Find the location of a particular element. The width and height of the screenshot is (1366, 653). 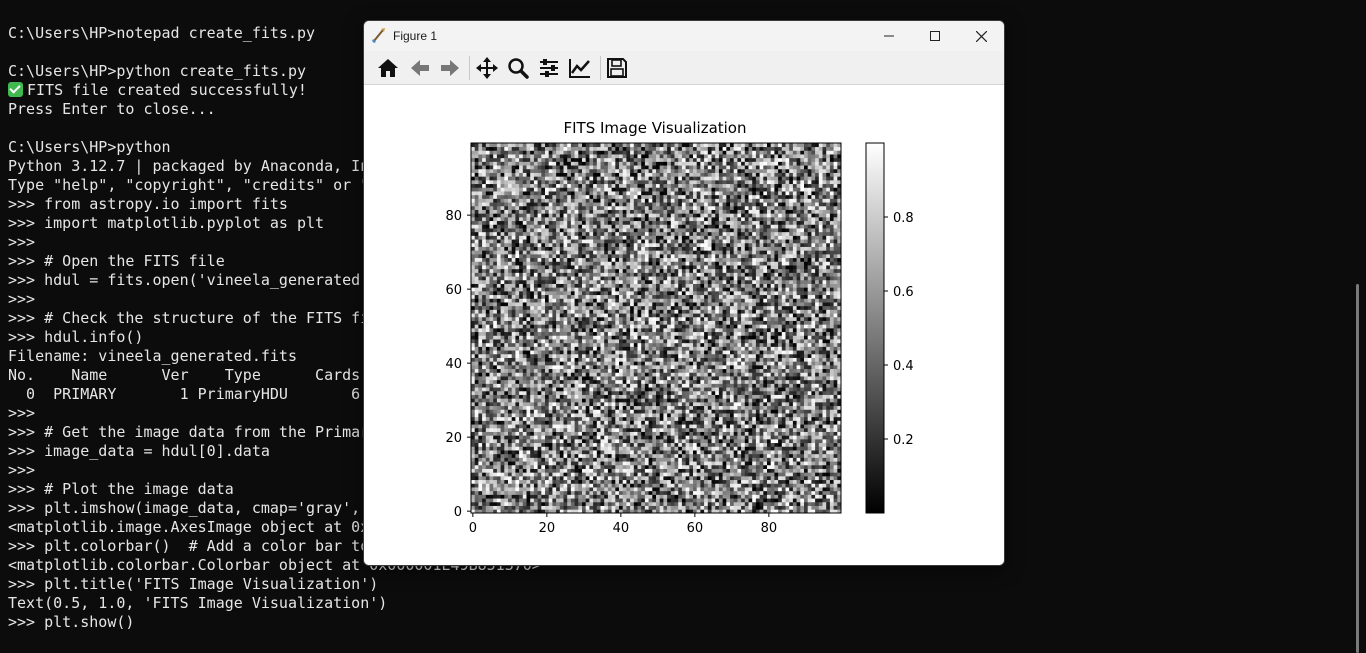

minimize-button is located at coordinates (889, 36).